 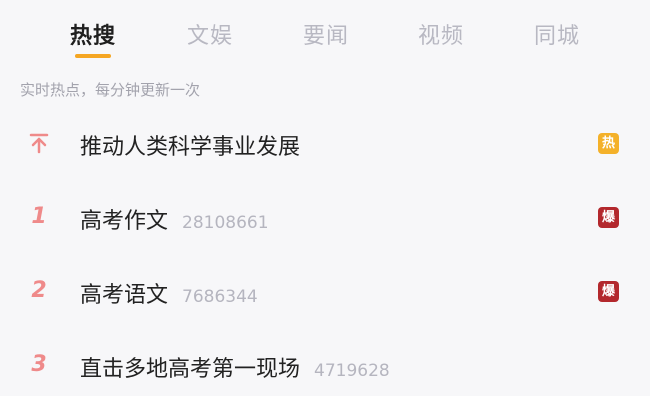 I want to click on heat-count: 28108661, so click(x=225, y=223).